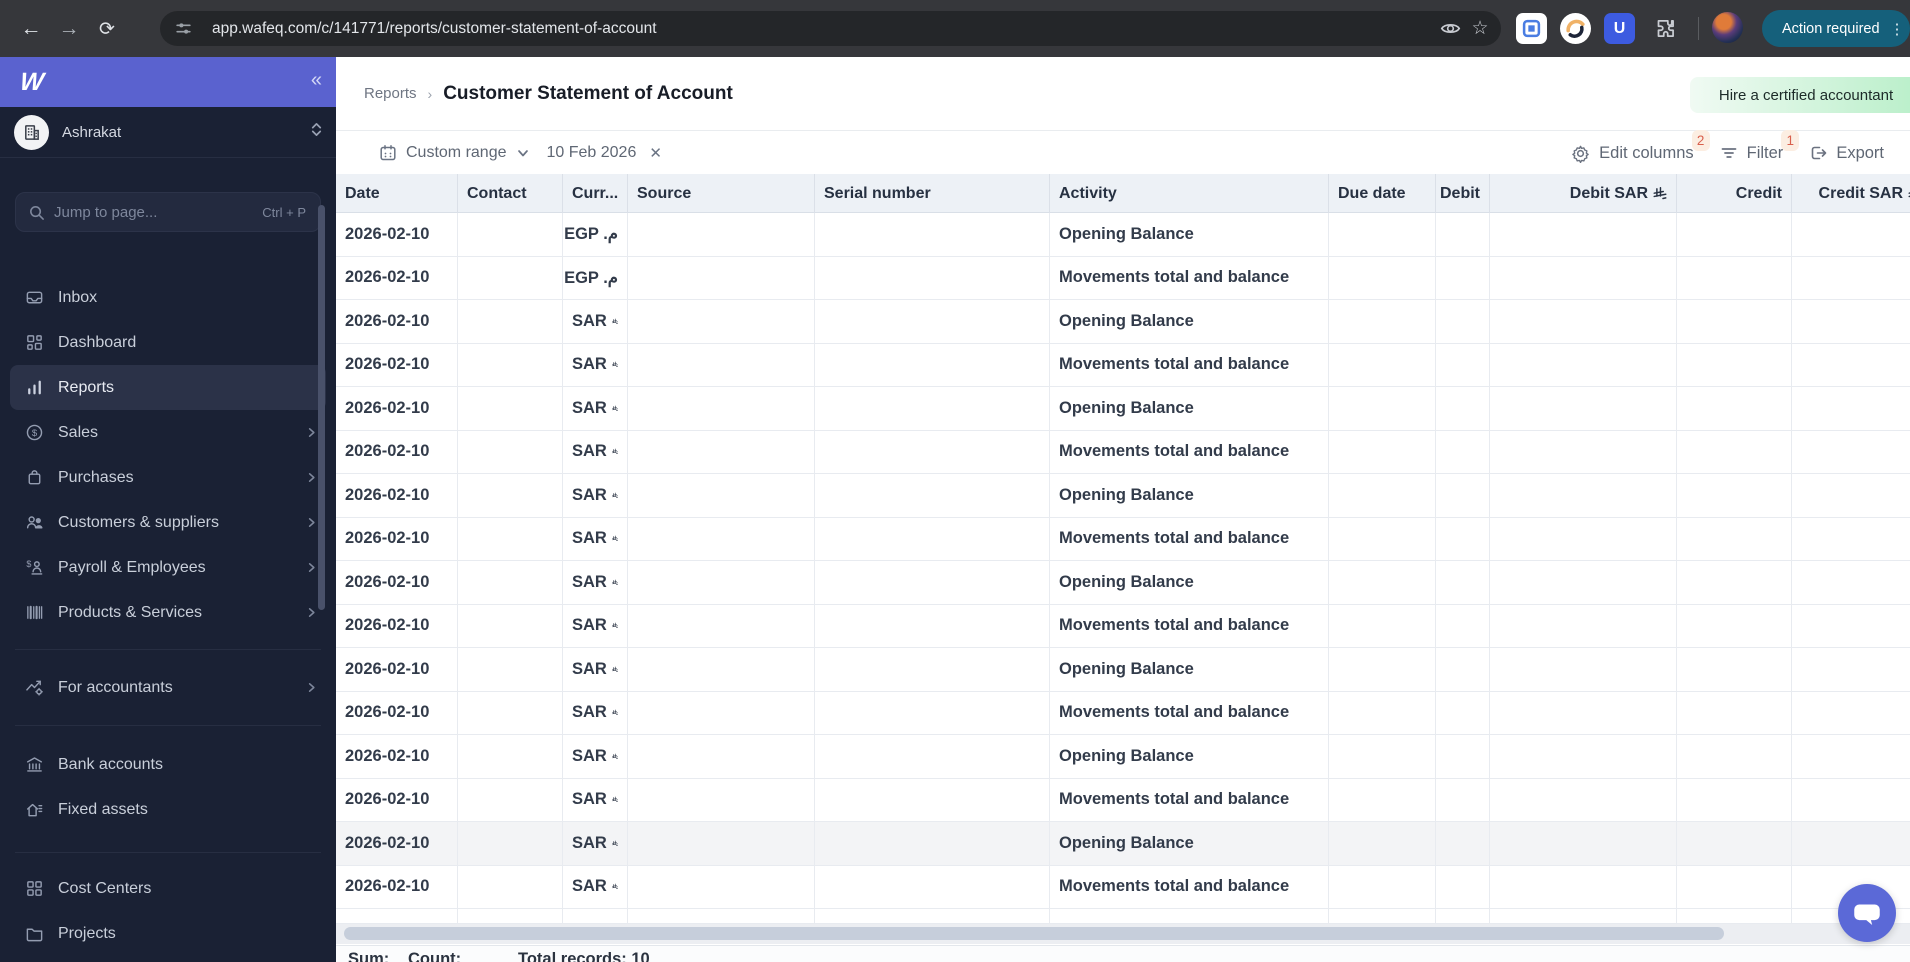 Image resolution: width=1910 pixels, height=962 pixels. What do you see at coordinates (168, 888) in the screenshot?
I see `sidebar-item-cost-centers: Cost Centers` at bounding box center [168, 888].